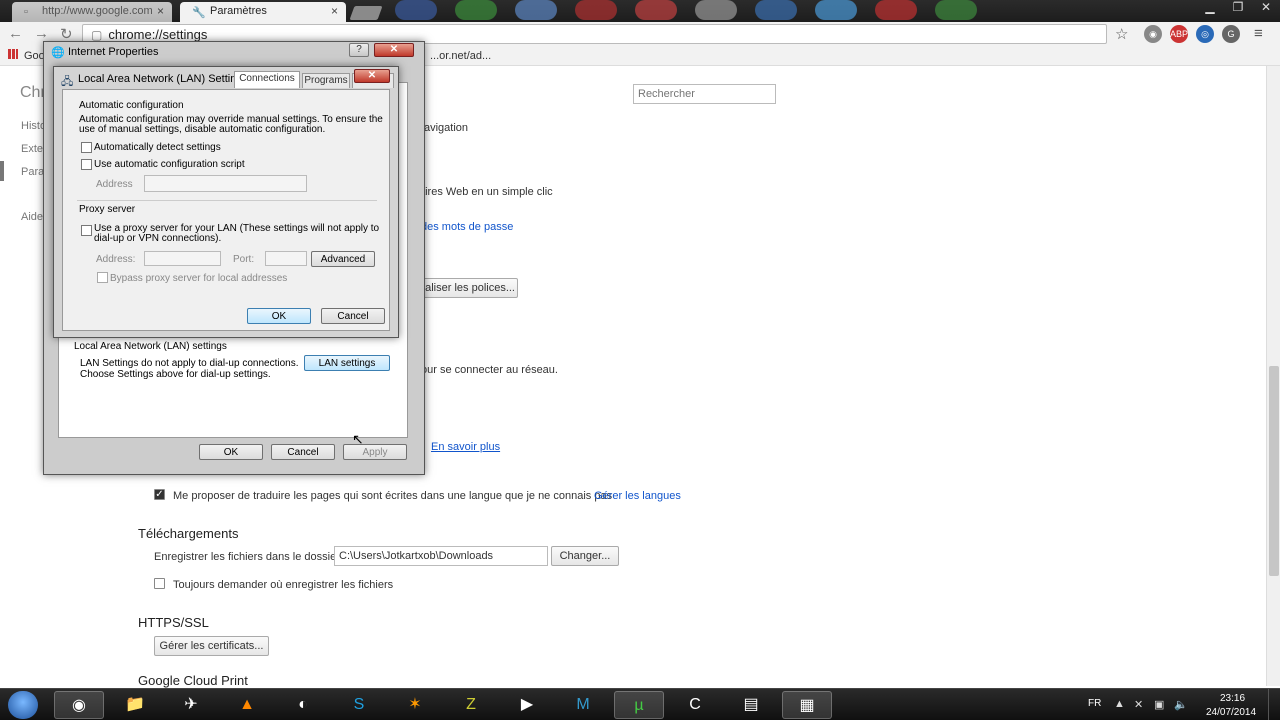  I want to click on advanced-button: Advanced, so click(343, 259).